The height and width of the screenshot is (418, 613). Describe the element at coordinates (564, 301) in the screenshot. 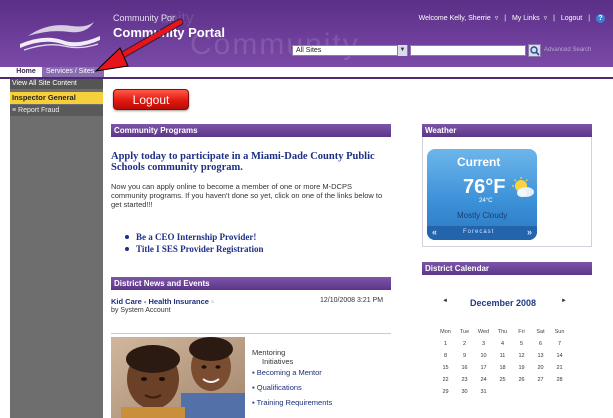

I see `calendar-next-month-button: ►` at that location.